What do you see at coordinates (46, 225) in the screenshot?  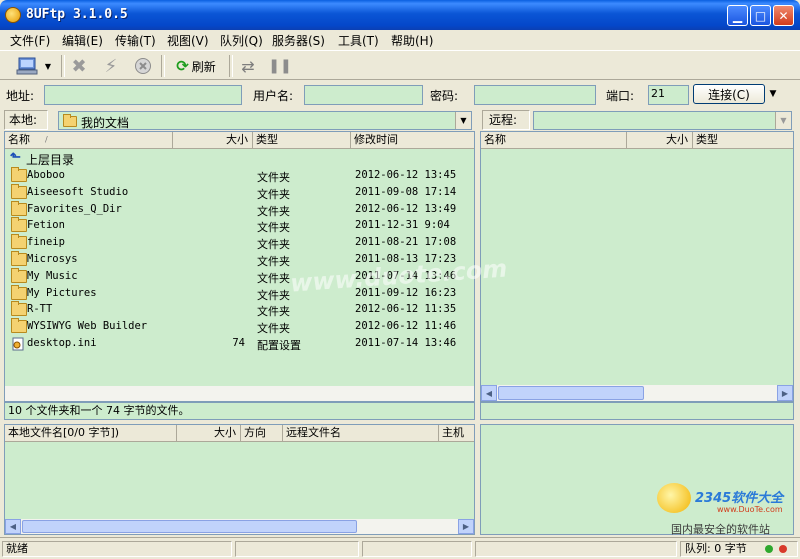 I see `file-name: Fetion` at bounding box center [46, 225].